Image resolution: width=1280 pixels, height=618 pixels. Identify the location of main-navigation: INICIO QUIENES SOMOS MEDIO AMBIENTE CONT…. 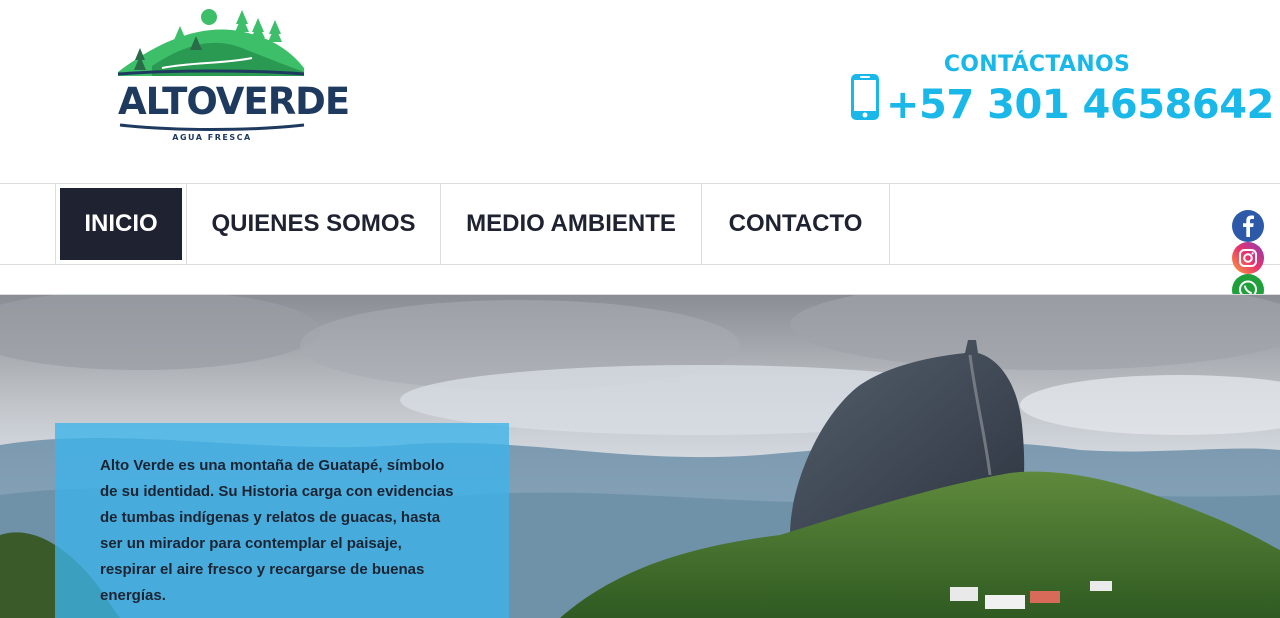
(640, 224).